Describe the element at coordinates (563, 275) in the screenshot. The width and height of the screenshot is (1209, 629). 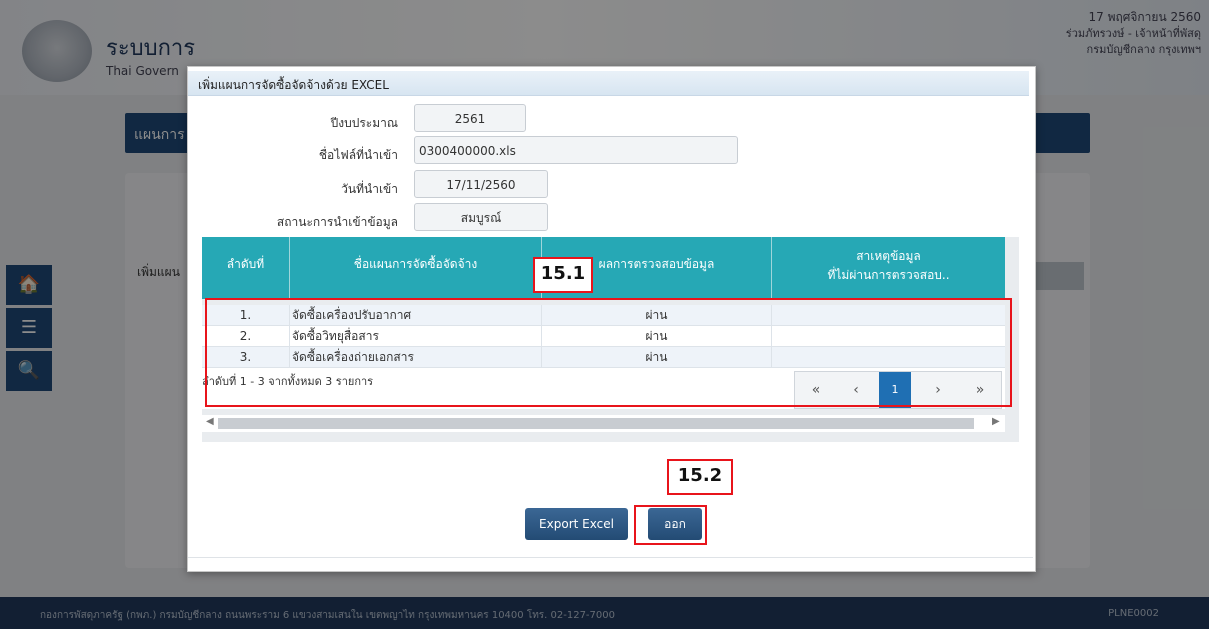
I see `annotation-callout-15-1: 15.1` at that location.